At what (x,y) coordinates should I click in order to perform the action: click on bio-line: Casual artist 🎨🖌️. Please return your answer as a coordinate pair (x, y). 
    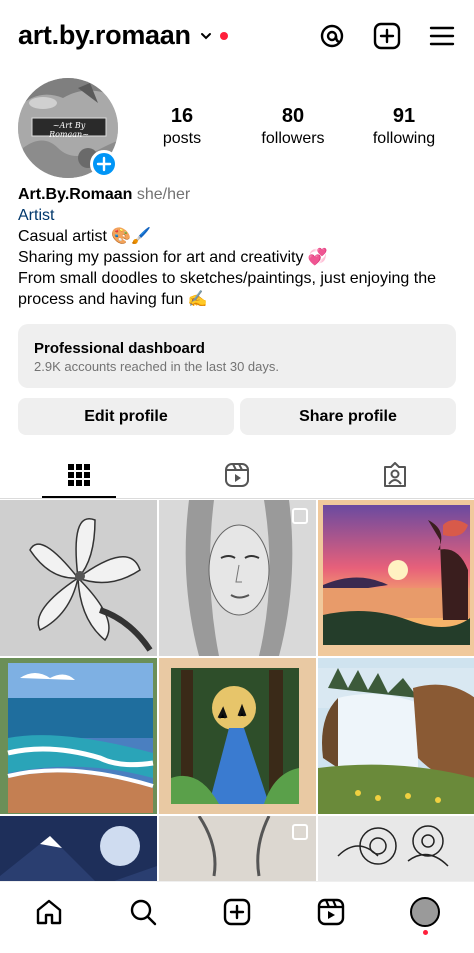
    Looking at the image, I should click on (85, 236).